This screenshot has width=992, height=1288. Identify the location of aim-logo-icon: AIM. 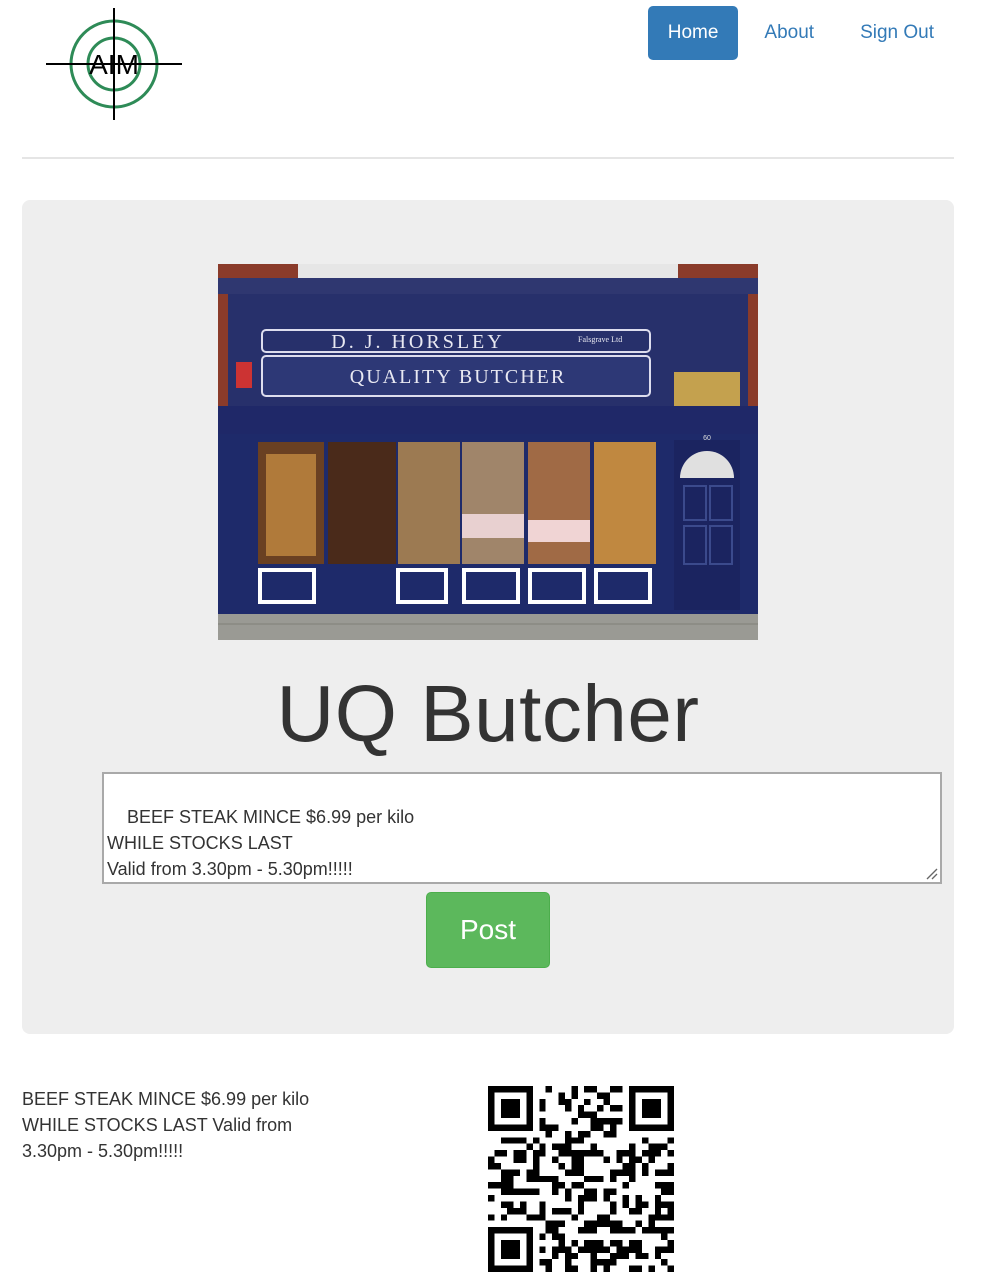
(114, 64).